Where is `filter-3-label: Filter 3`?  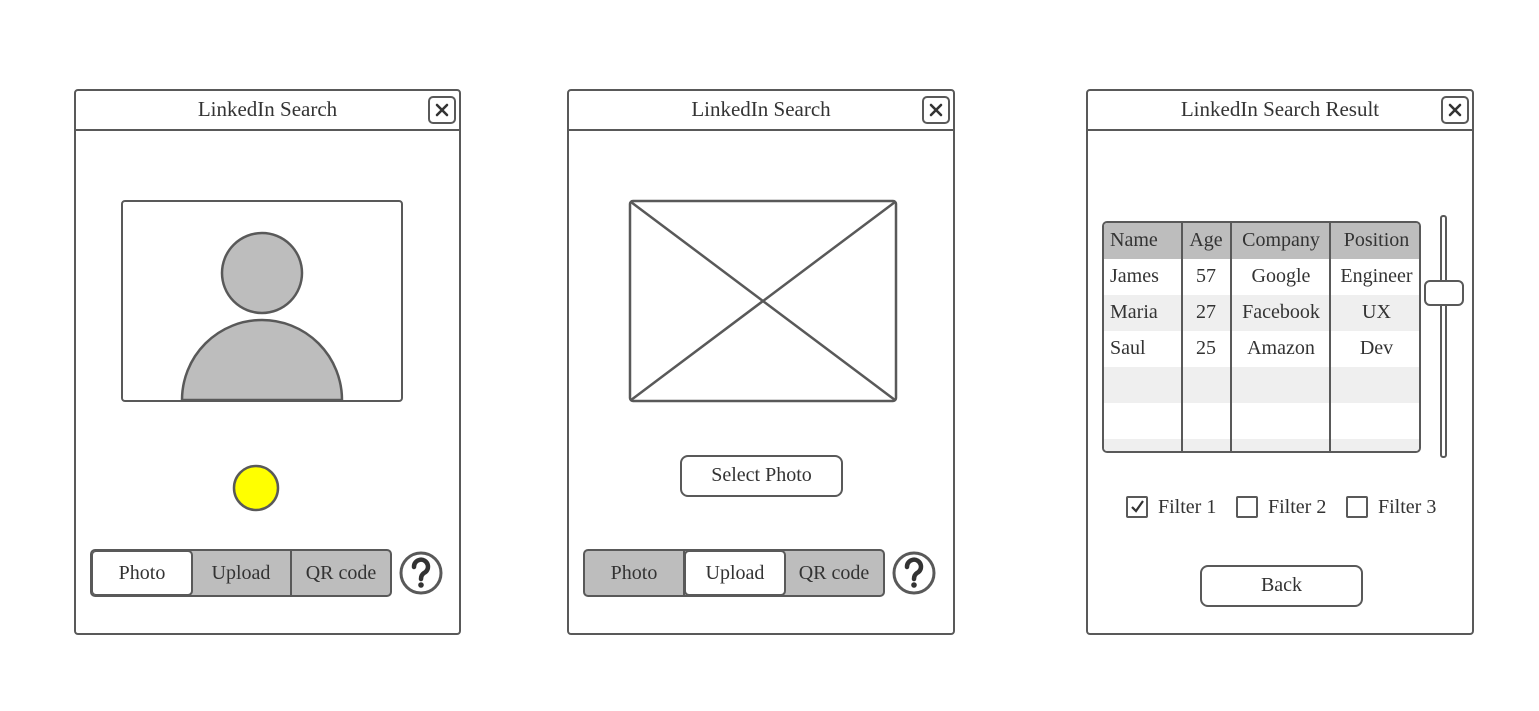 filter-3-label: Filter 3 is located at coordinates (1407, 507).